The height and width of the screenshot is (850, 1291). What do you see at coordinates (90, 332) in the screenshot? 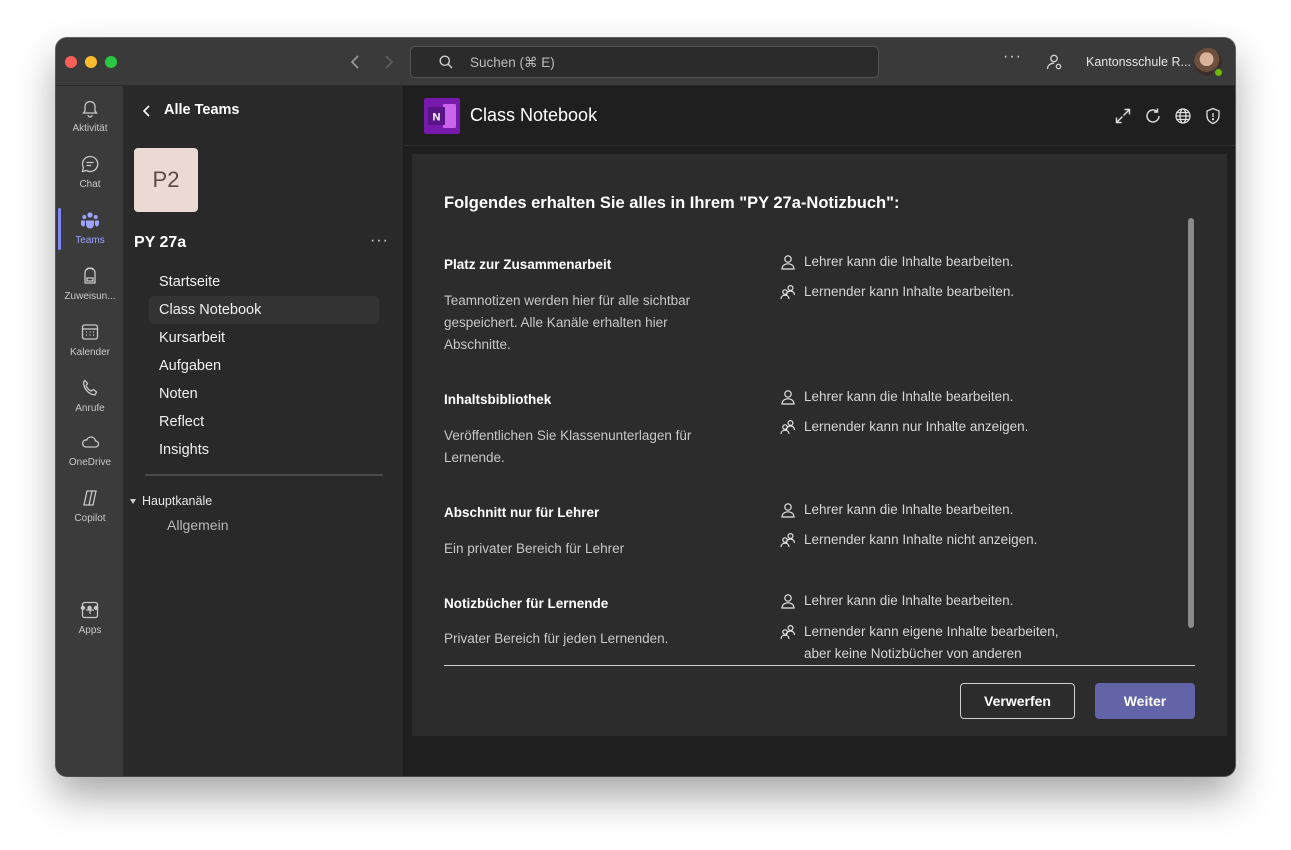
I see `calendar-icon` at bounding box center [90, 332].